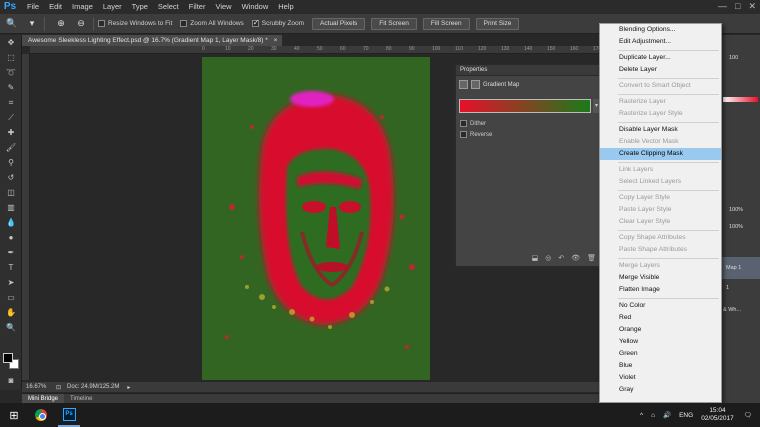 This screenshot has height=427, width=760. Describe the element at coordinates (473, 123) in the screenshot. I see `dither-checkbox: Dither` at that location.